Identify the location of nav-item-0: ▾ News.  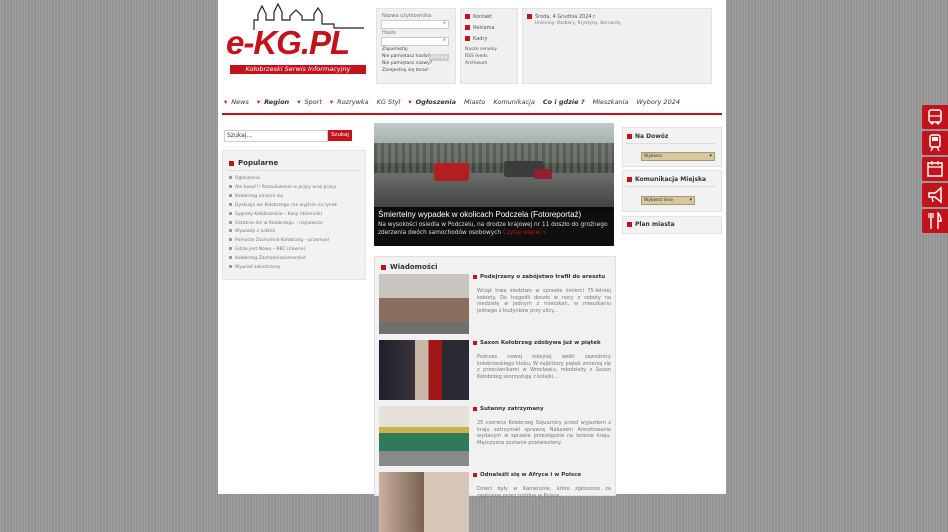
(238, 102).